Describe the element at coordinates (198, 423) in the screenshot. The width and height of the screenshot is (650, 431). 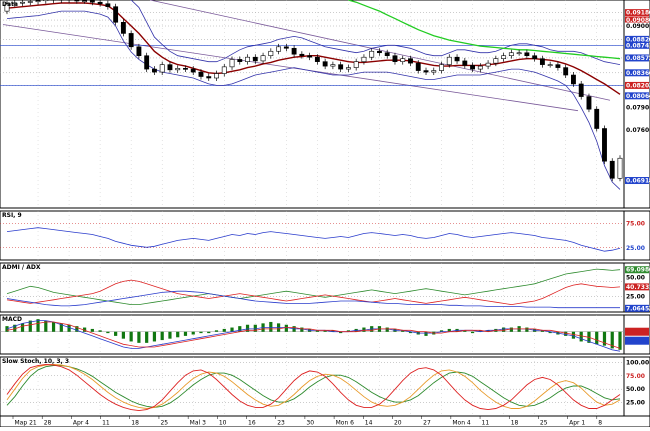
I see `date-tick-label: Mal 3` at that location.